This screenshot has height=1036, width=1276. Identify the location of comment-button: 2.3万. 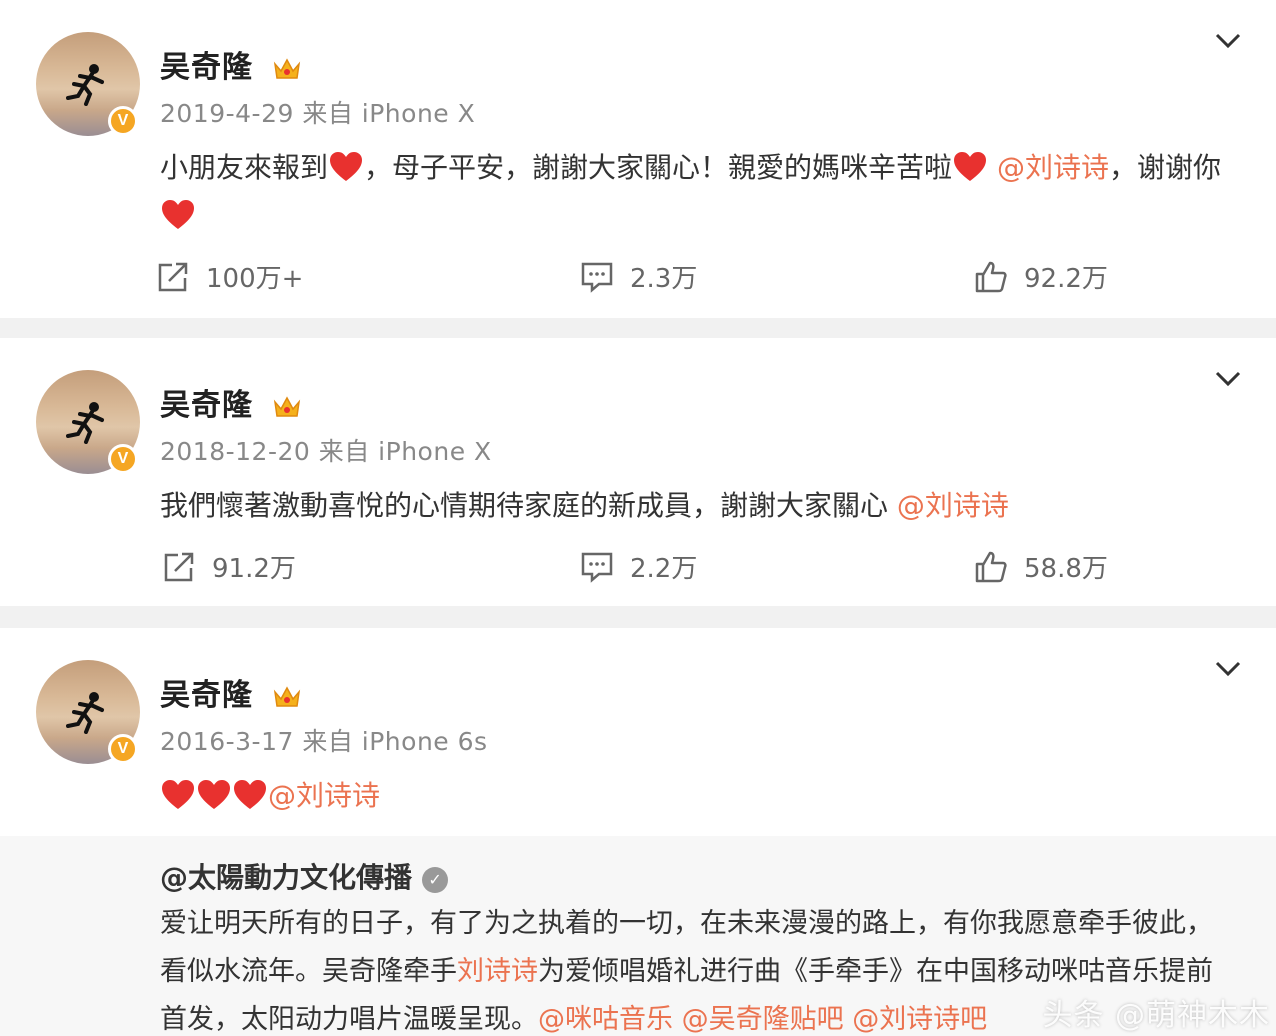
(638, 276).